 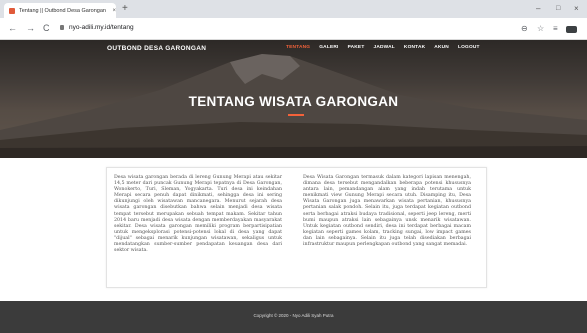 I want to click on extensions-icon: ≡, so click(x=555, y=28).